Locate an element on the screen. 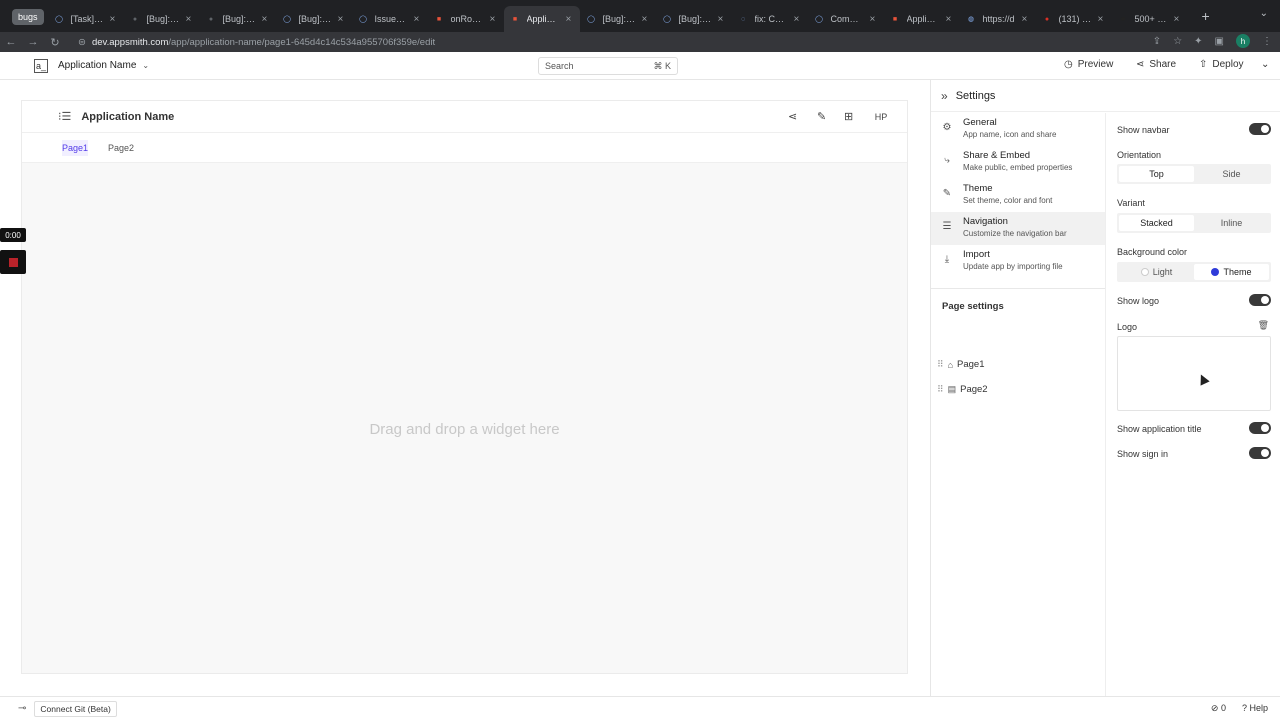 This screenshot has height=720, width=1280. deploy-button: ⇧ Deploy is located at coordinates (1221, 64).